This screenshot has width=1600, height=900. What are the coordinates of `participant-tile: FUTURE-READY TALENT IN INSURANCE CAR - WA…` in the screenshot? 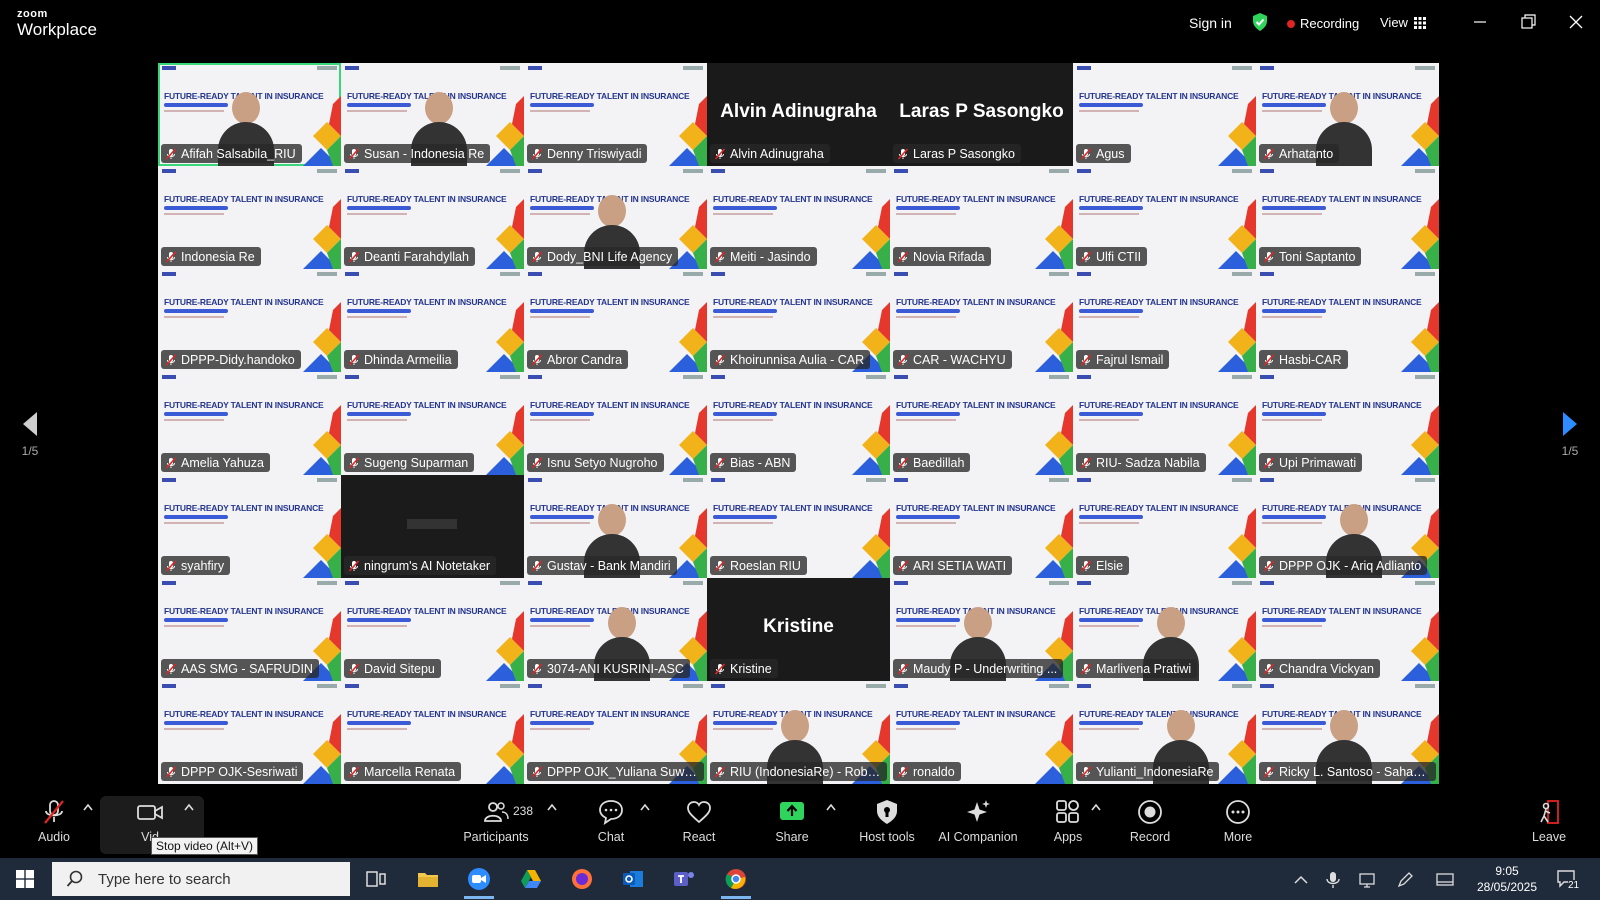 It's located at (981, 320).